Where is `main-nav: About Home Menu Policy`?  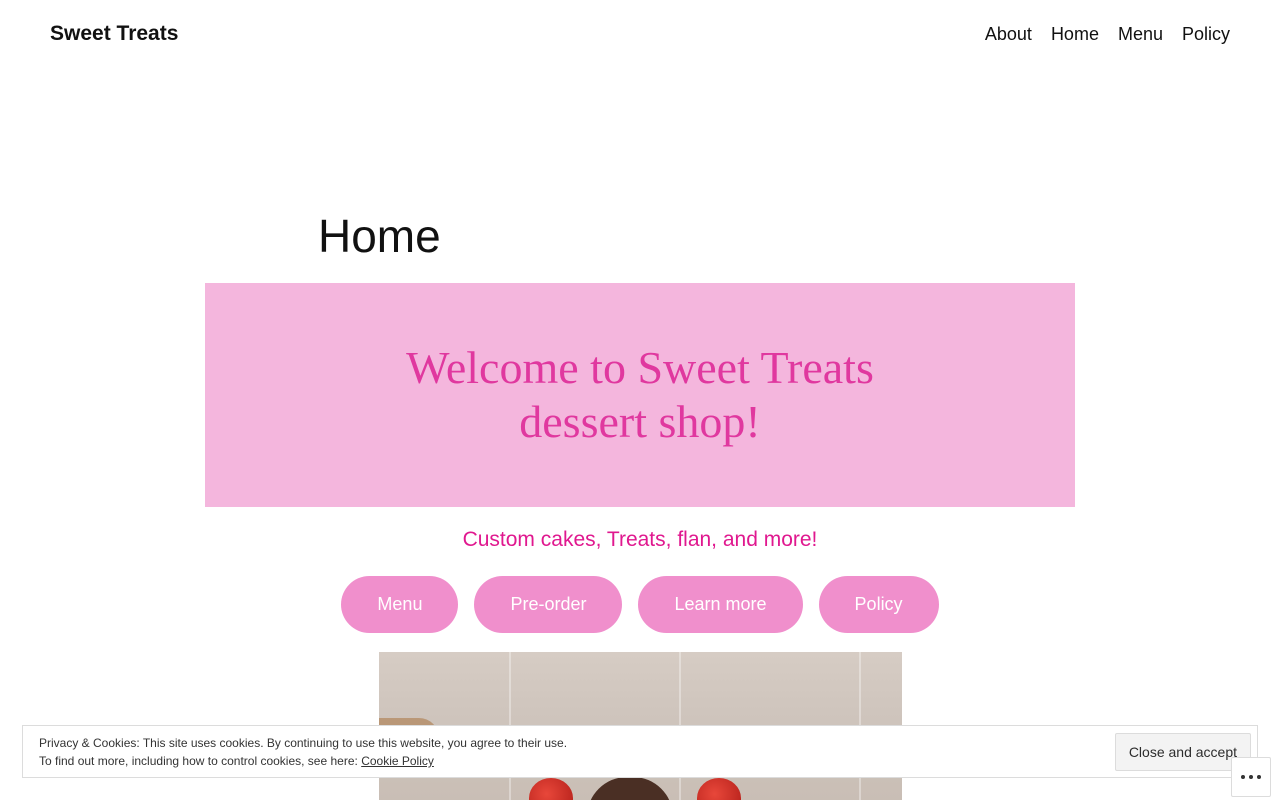
main-nav: About Home Menu Policy is located at coordinates (1107, 34).